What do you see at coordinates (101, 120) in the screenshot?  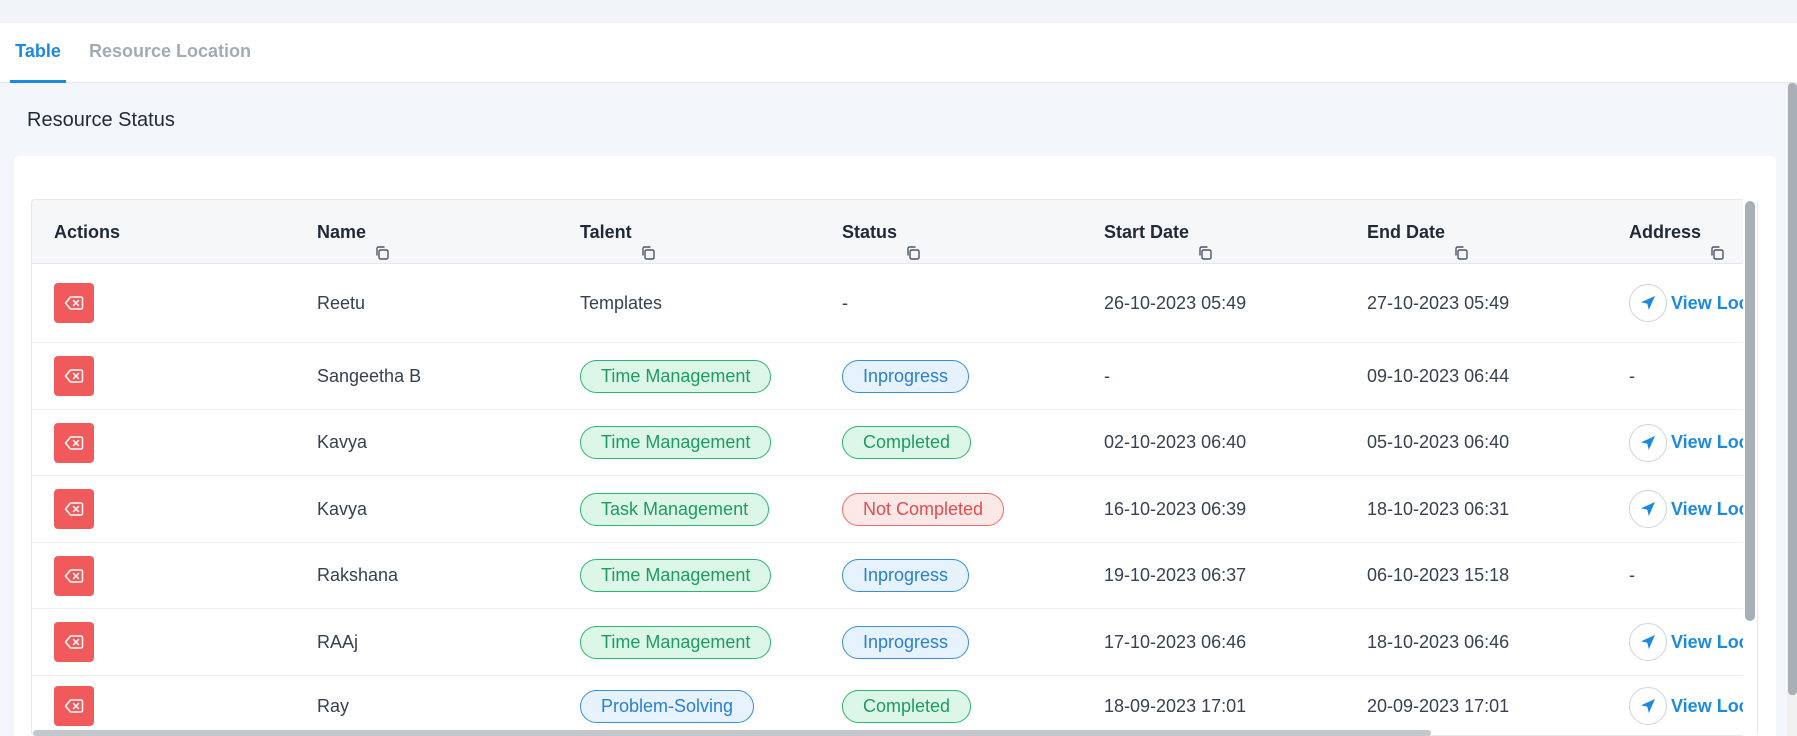 I see `page-title: Resource Status` at bounding box center [101, 120].